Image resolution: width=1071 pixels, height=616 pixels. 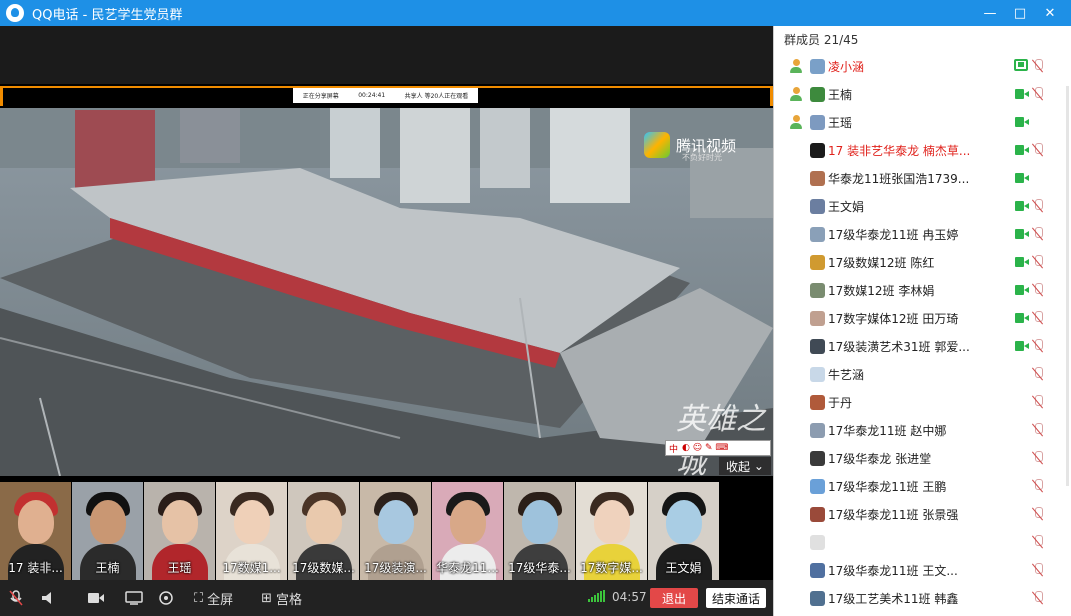 I want to click on participant-thumbnail: 王瑶, so click(x=179, y=531).